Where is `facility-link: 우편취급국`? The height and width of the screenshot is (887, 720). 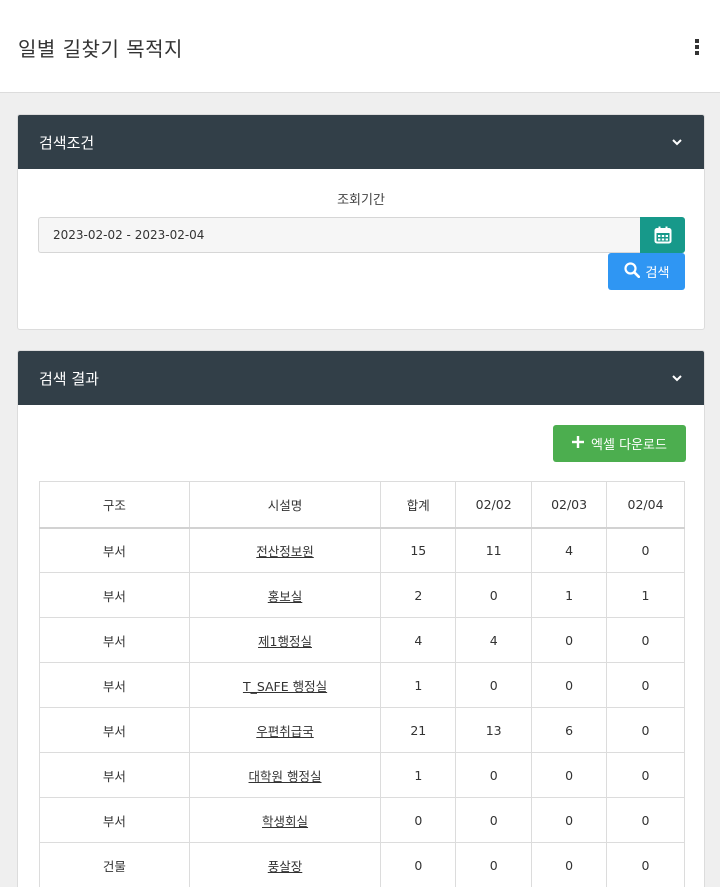 facility-link: 우편취급국 is located at coordinates (285, 731).